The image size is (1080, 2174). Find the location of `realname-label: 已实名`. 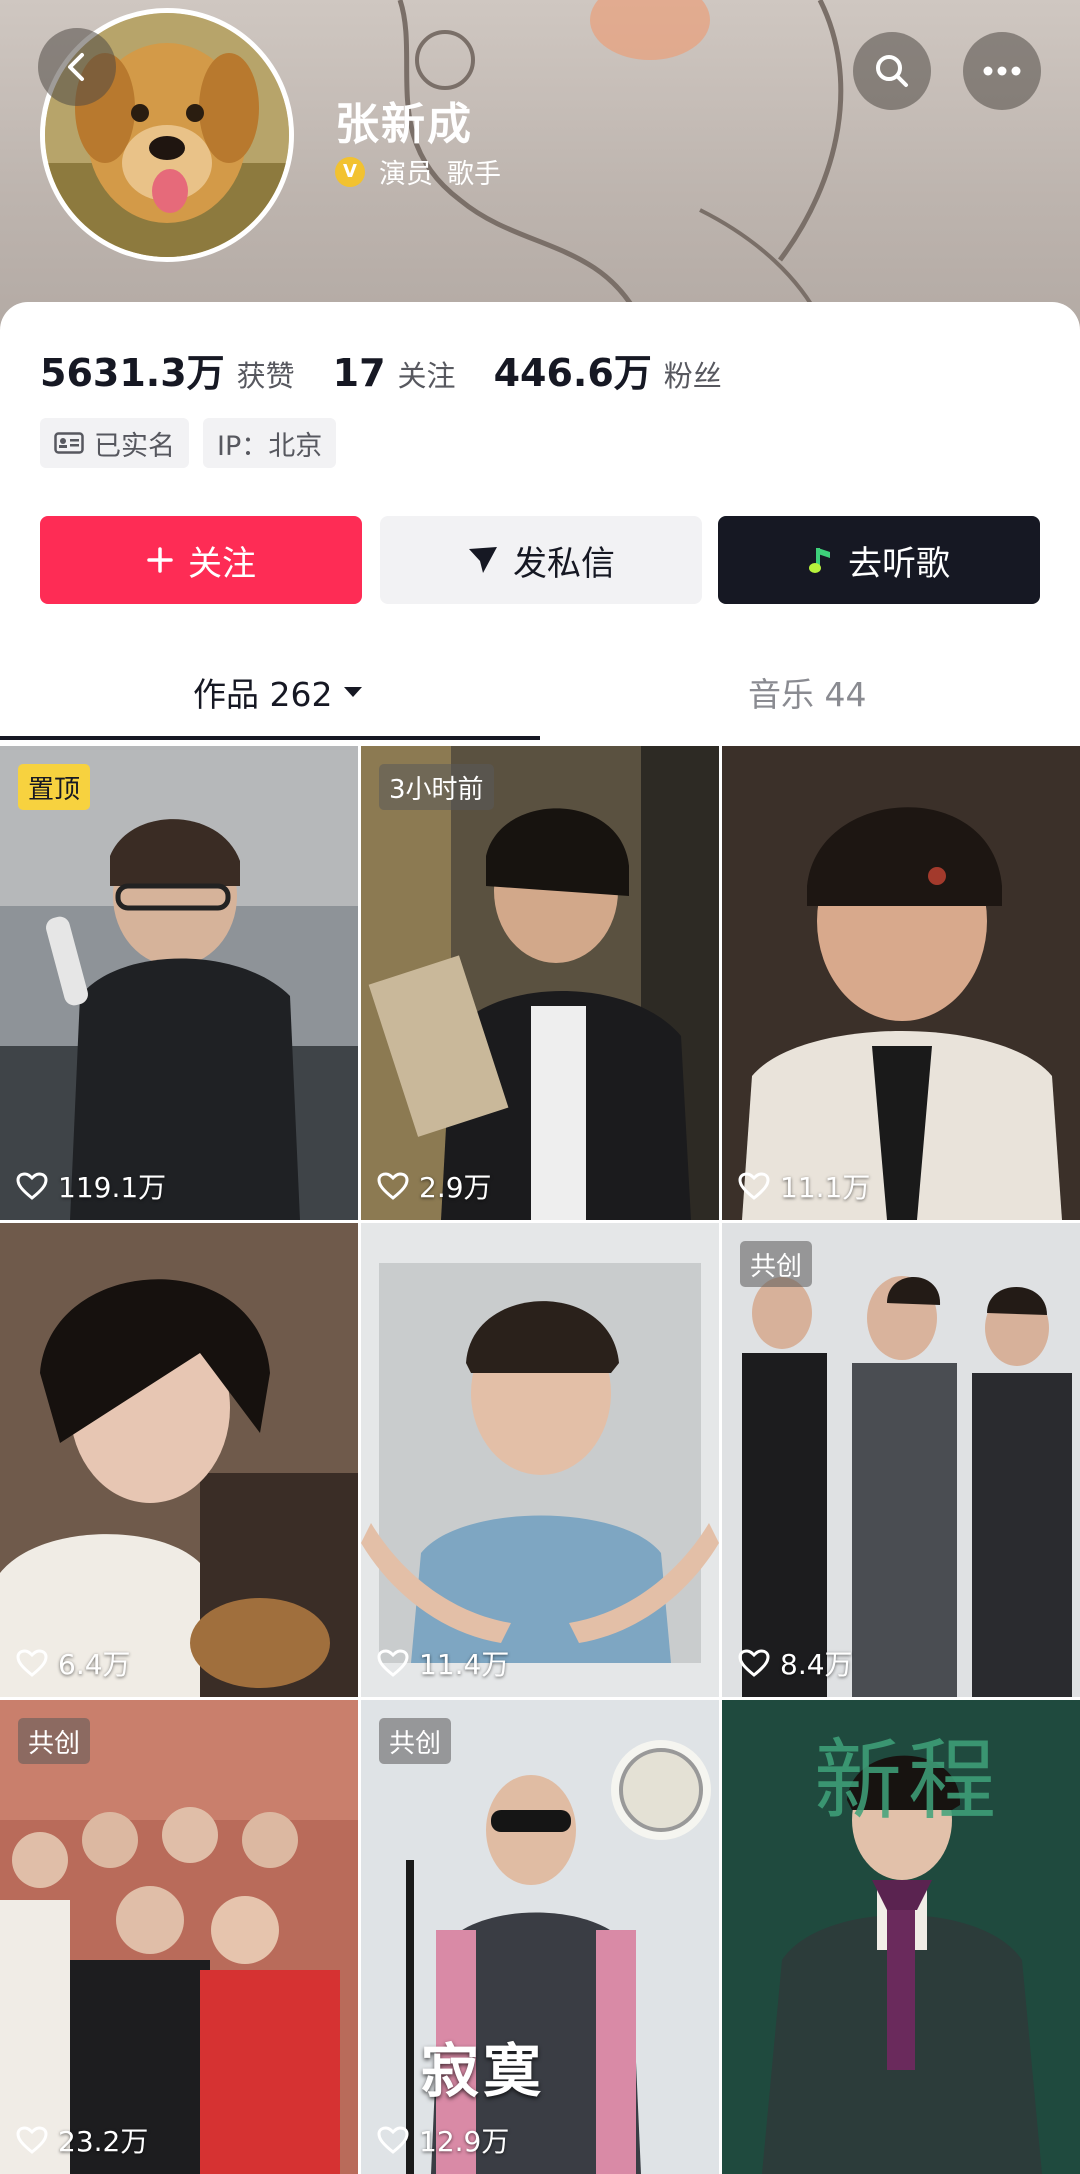

realname-label: 已实名 is located at coordinates (134, 446).